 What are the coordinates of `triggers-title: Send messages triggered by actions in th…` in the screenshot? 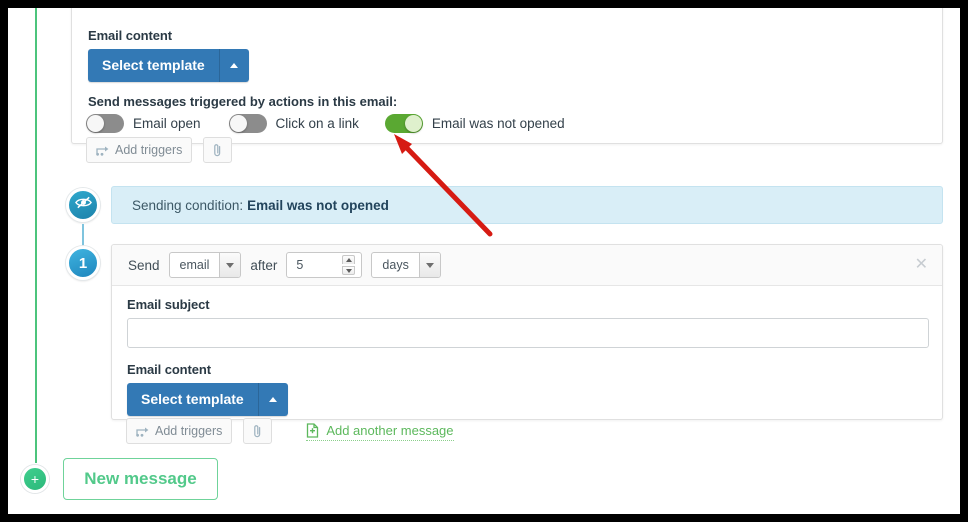 It's located at (243, 101).